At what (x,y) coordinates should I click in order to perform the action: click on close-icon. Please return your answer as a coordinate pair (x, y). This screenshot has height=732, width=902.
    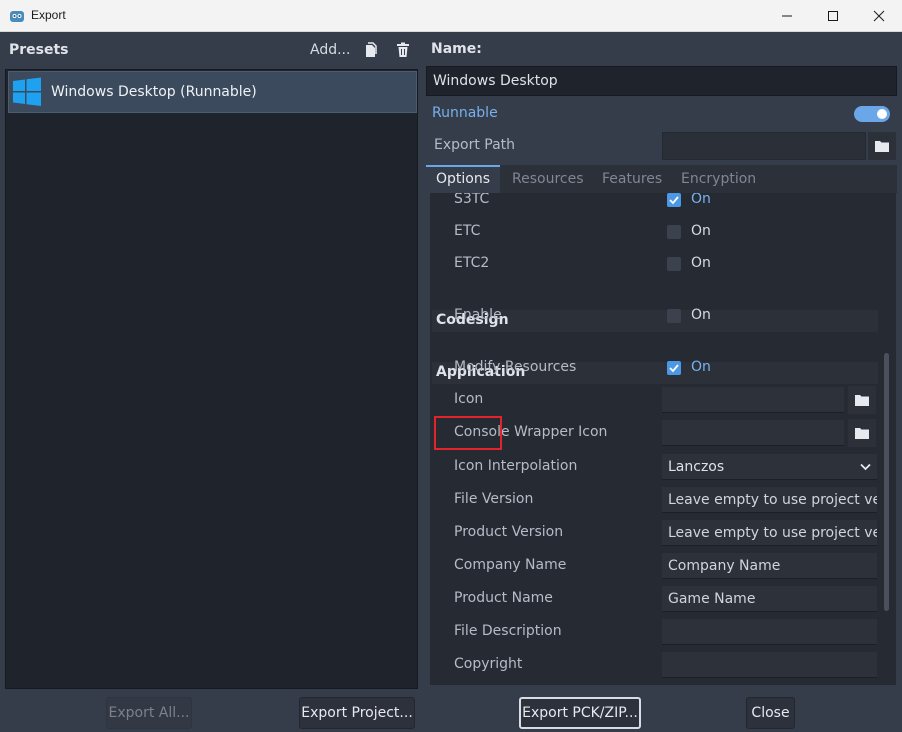
    Looking at the image, I should click on (879, 16).